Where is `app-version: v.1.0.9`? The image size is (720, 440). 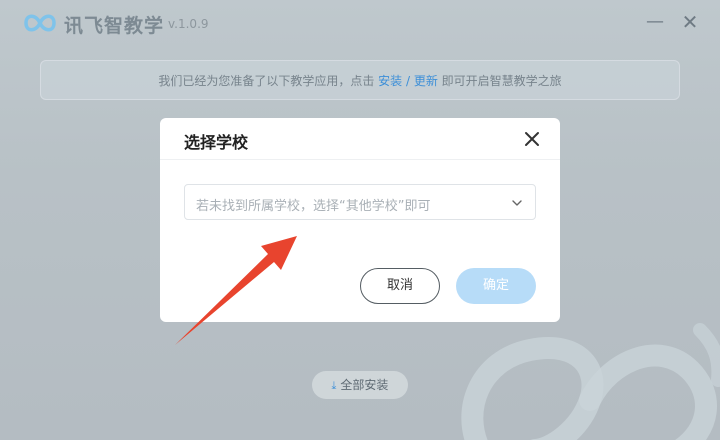 app-version: v.1.0.9 is located at coordinates (188, 24).